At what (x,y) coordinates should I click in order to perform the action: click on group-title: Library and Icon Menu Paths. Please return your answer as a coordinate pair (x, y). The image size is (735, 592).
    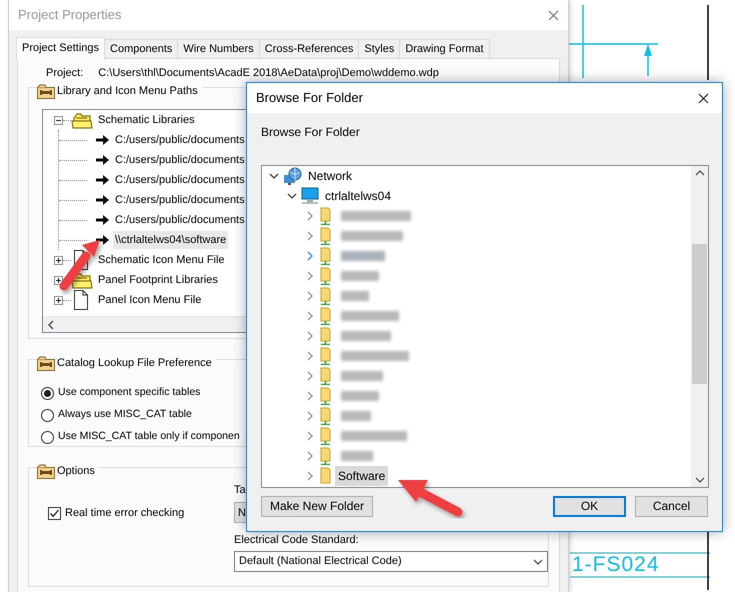
    Looking at the image, I should click on (127, 91).